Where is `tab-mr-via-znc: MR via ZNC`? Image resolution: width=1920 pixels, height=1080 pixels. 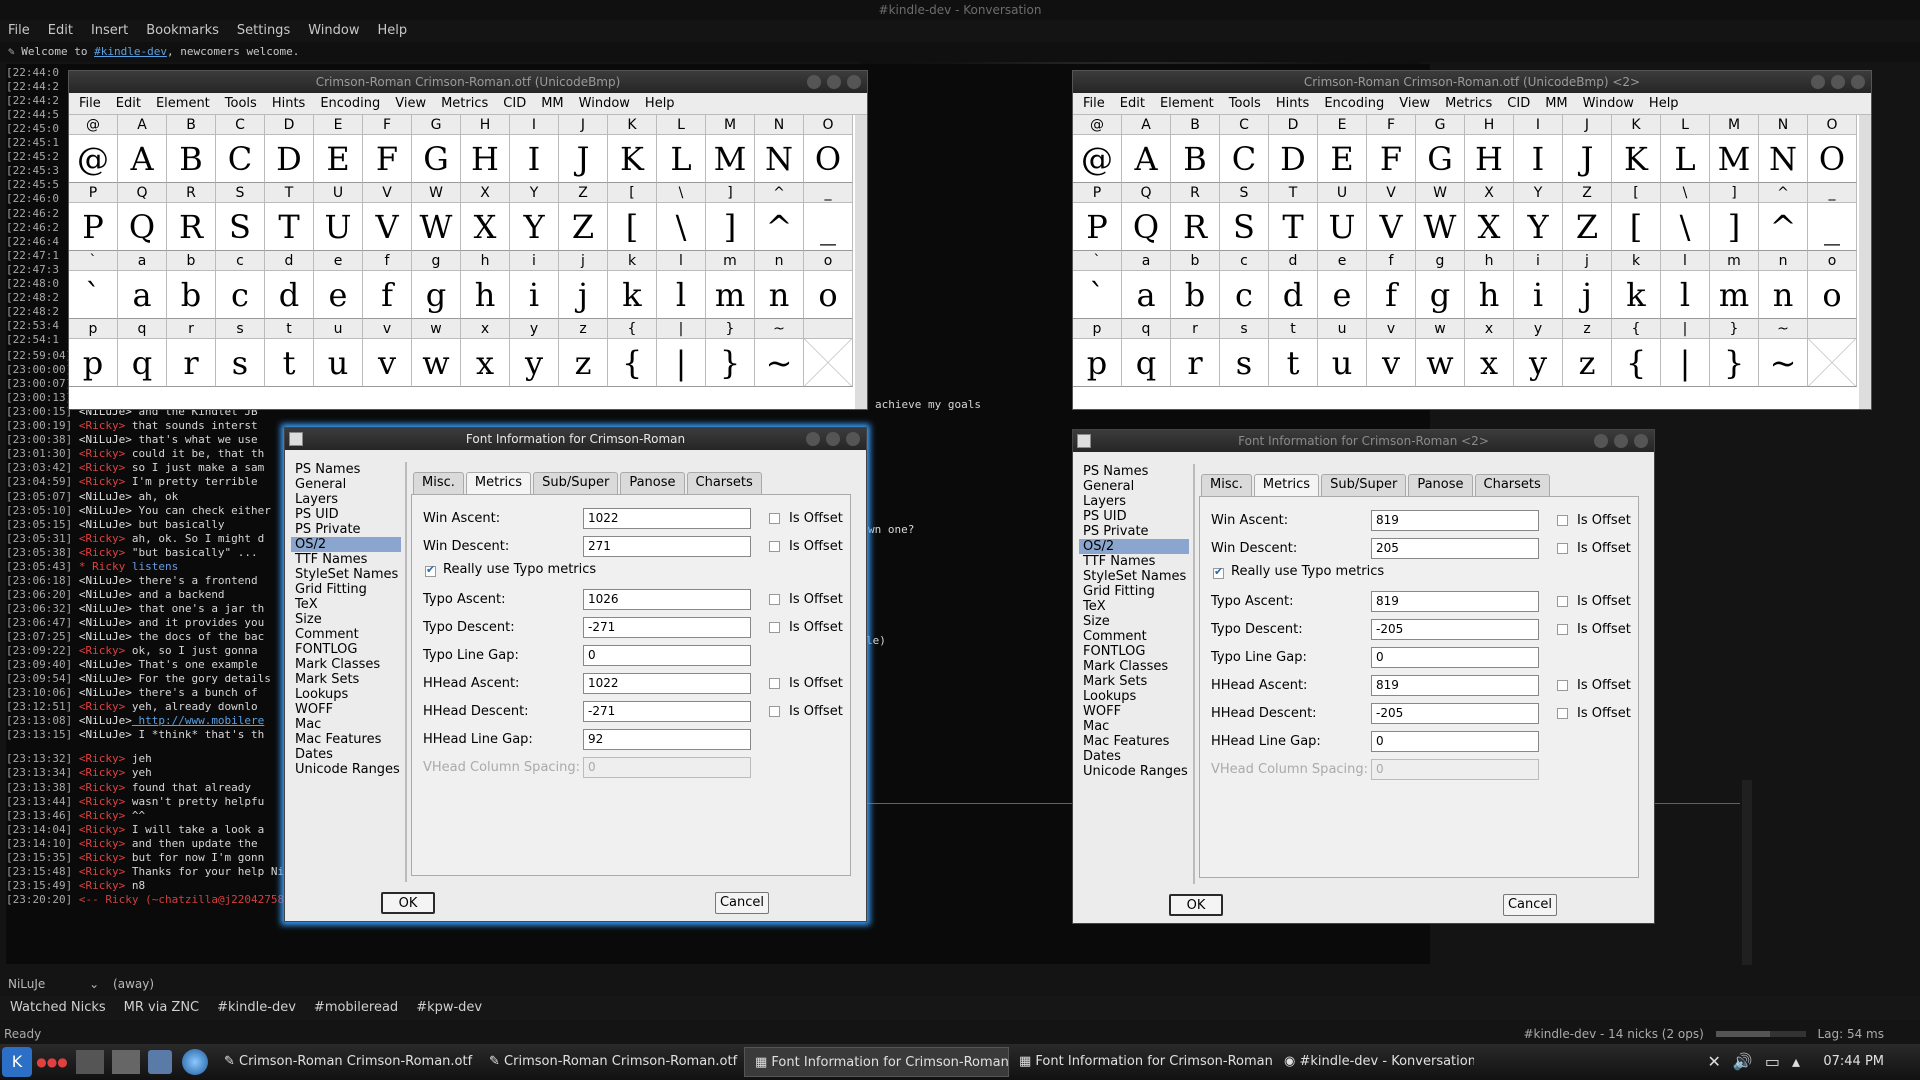 tab-mr-via-znc: MR via ZNC is located at coordinates (162, 1008).